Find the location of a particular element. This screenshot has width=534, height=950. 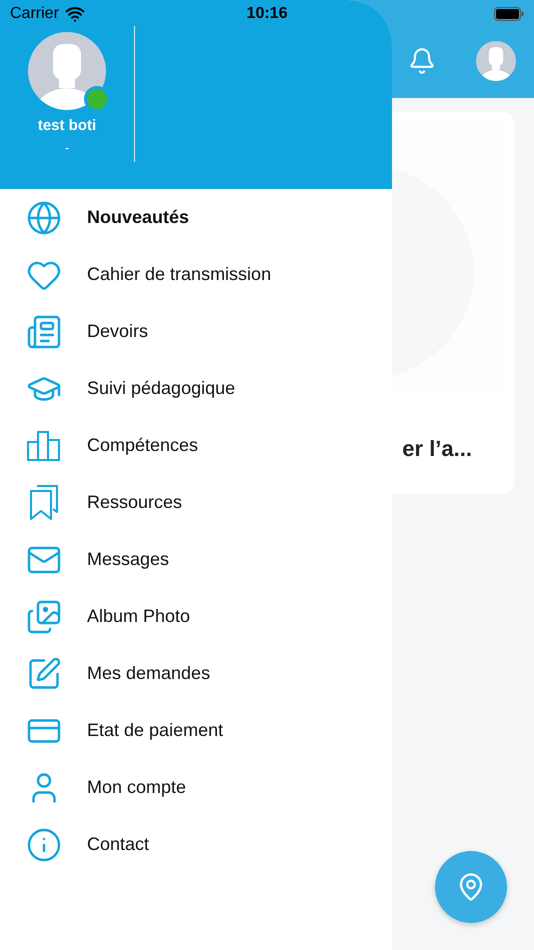

location-button is located at coordinates (471, 887).